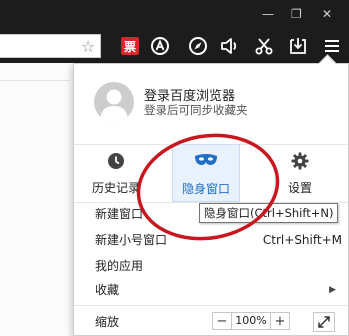 The width and height of the screenshot is (349, 336). I want to click on star-icon: ☆, so click(88, 47).